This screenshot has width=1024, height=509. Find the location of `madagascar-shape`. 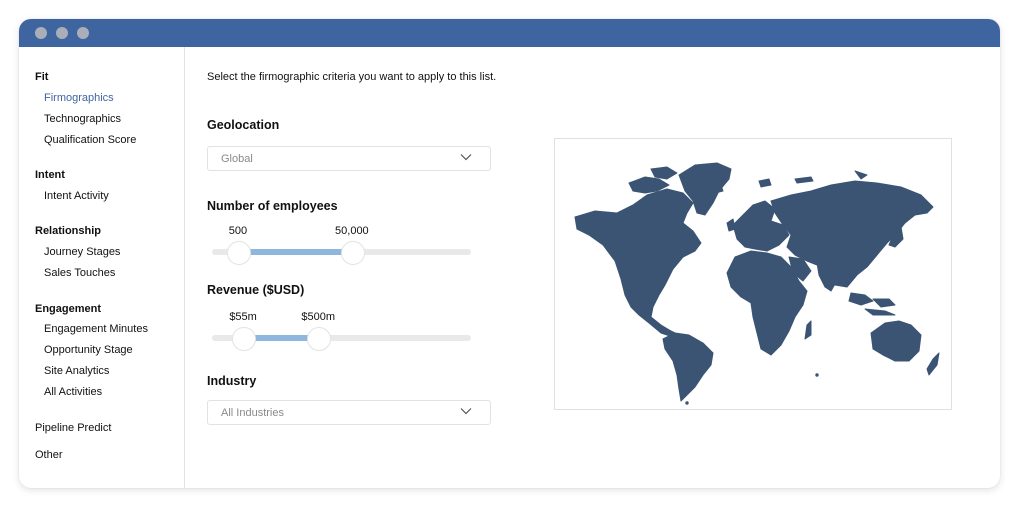

madagascar-shape is located at coordinates (808, 330).